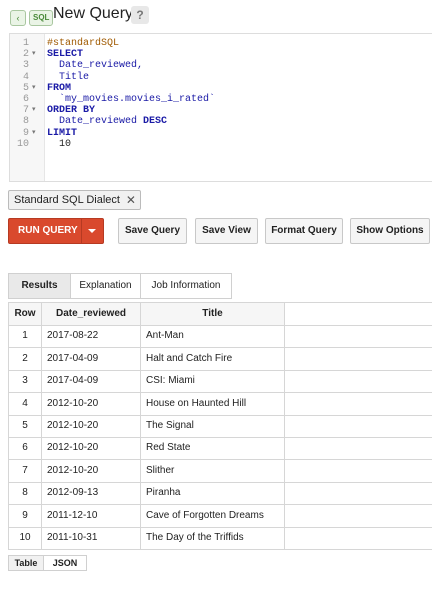  Describe the element at coordinates (213, 515) in the screenshot. I see `title-cell: Cave of Forgotten Dreams` at that location.